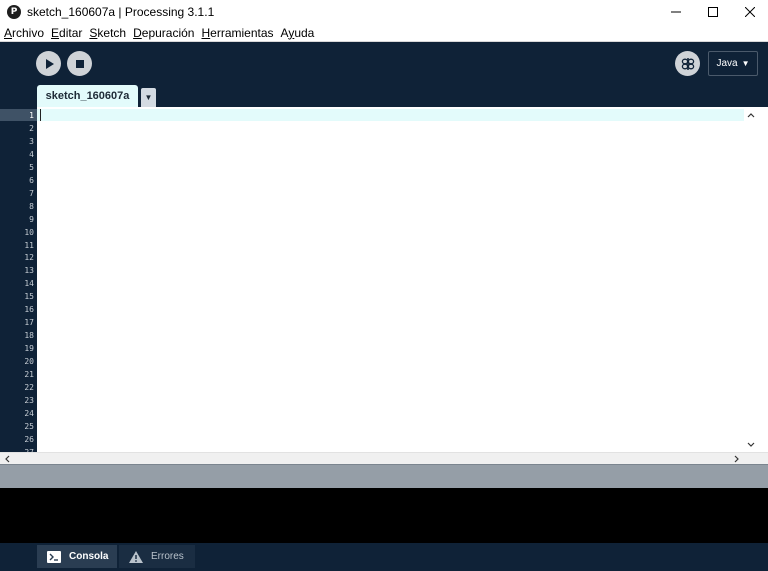  I want to click on menu-herramientas: Herramientas, so click(236, 33).